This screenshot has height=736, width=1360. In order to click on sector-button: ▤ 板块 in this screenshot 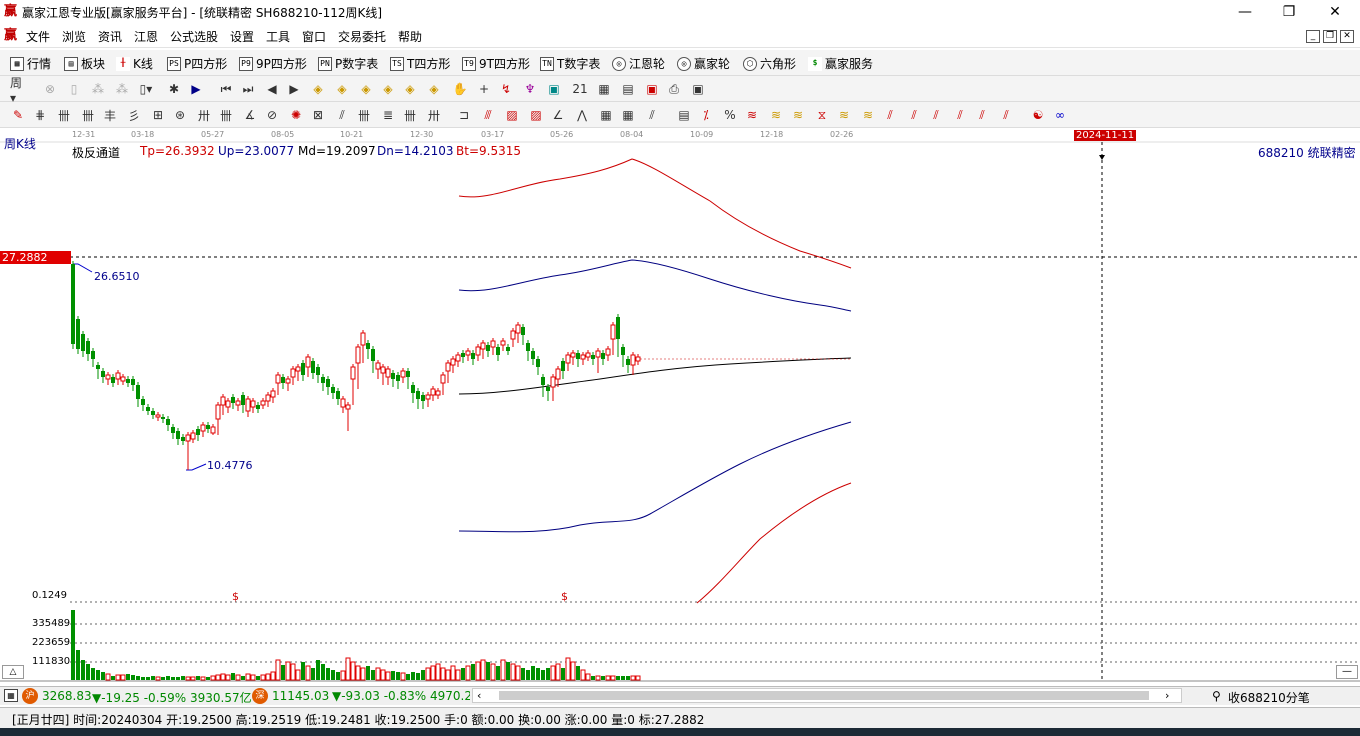, I will do `click(84, 63)`.